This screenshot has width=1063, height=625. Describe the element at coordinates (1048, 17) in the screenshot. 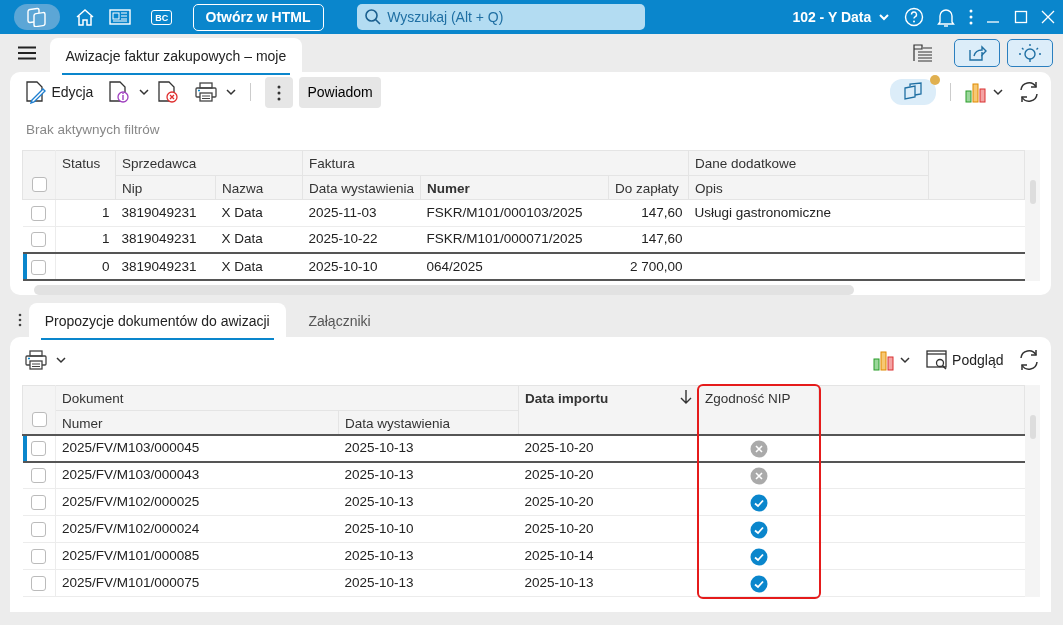

I see `close-icon` at that location.